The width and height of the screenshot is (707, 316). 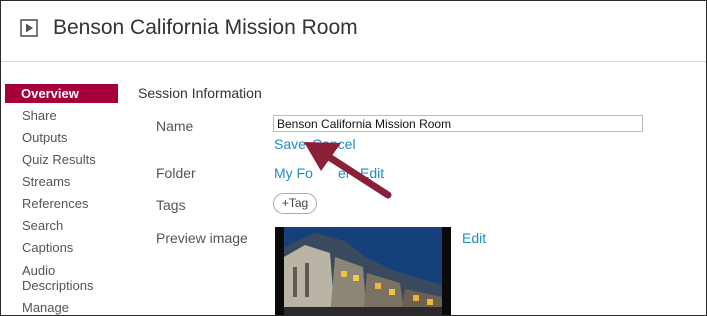 What do you see at coordinates (334, 144) in the screenshot?
I see `cancel-link: Cancel` at bounding box center [334, 144].